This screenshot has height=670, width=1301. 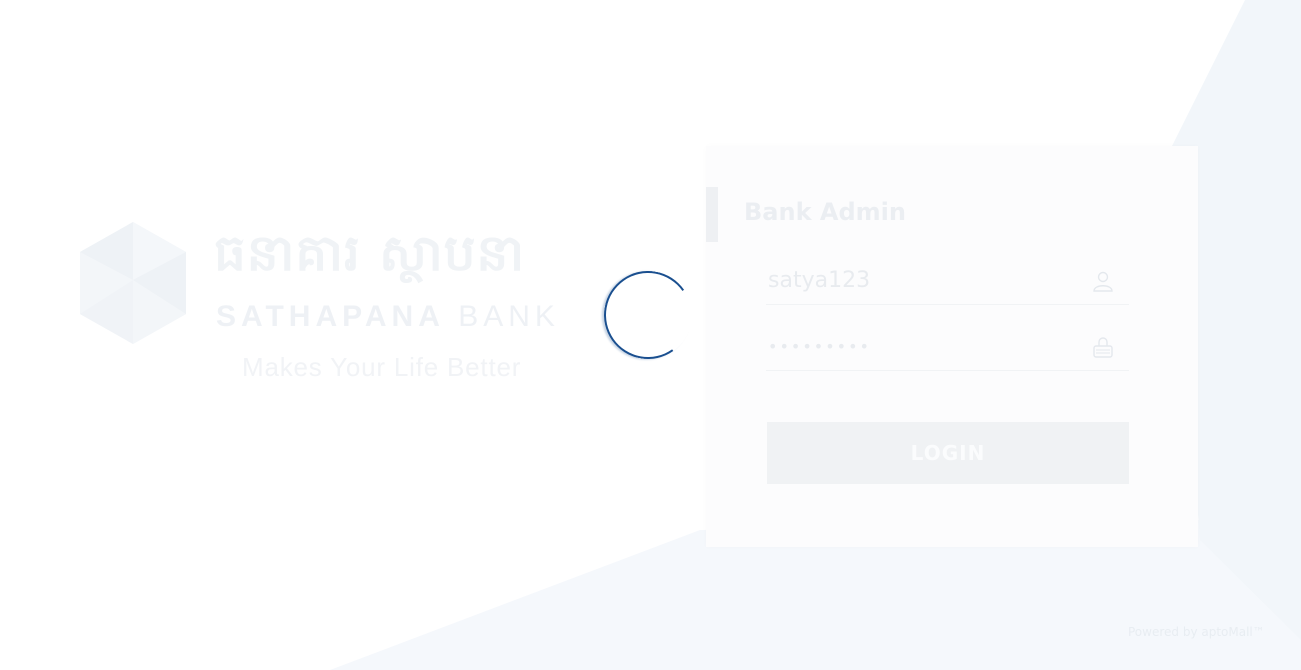 I want to click on title-accent-bar, so click(x=712, y=214).